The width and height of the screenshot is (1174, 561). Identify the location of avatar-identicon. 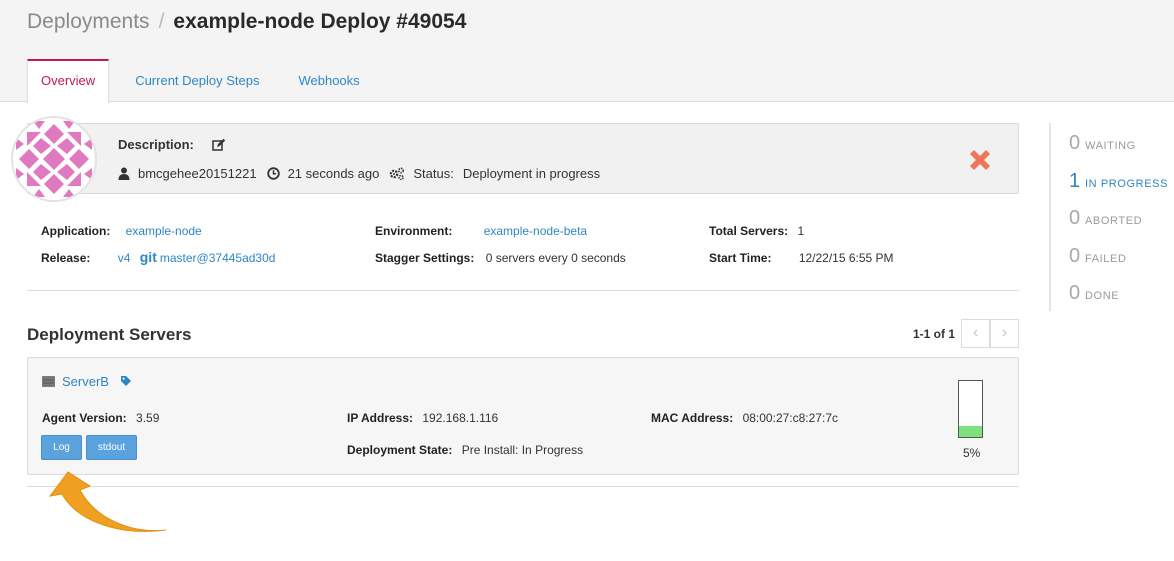
(54, 159).